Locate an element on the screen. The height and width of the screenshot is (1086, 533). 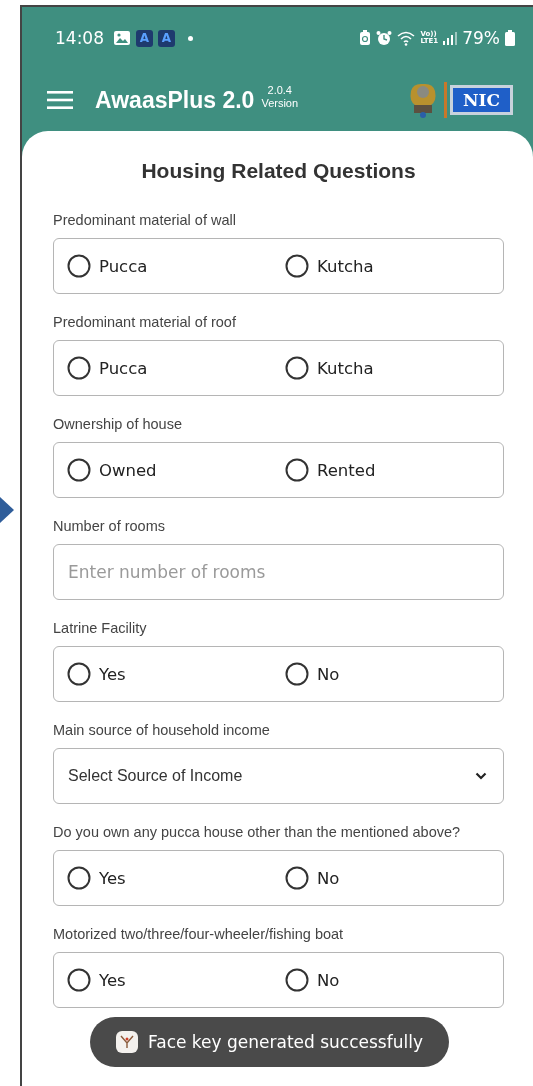
select-dropdown: Select Source of Income is located at coordinates (278, 776).